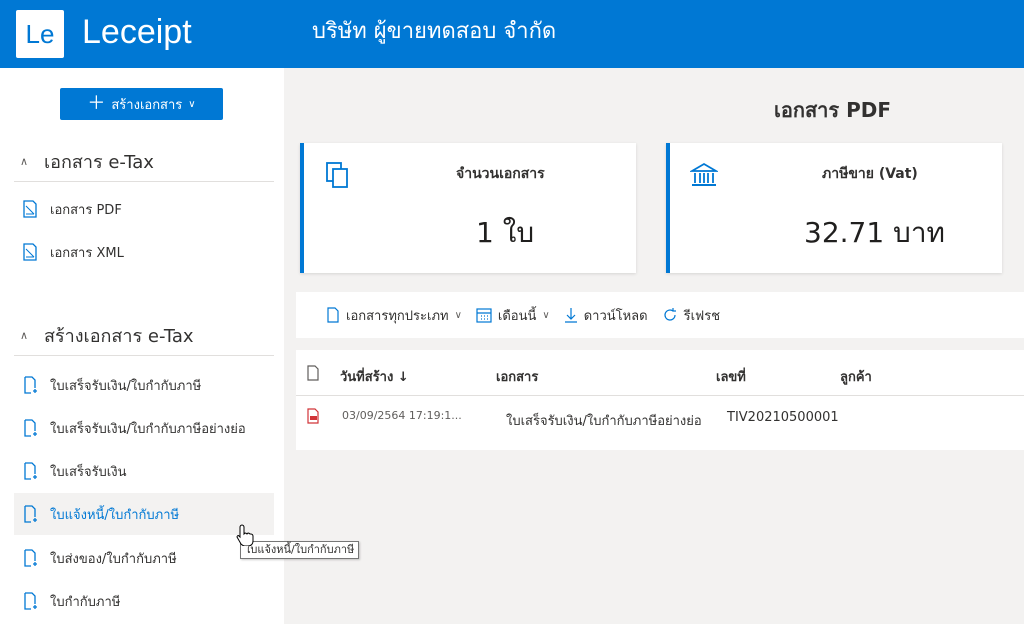 The width and height of the screenshot is (1024, 624). What do you see at coordinates (468, 208) in the screenshot?
I see `document-count-card: จำนวนเอกสาร 1 ใบ` at bounding box center [468, 208].